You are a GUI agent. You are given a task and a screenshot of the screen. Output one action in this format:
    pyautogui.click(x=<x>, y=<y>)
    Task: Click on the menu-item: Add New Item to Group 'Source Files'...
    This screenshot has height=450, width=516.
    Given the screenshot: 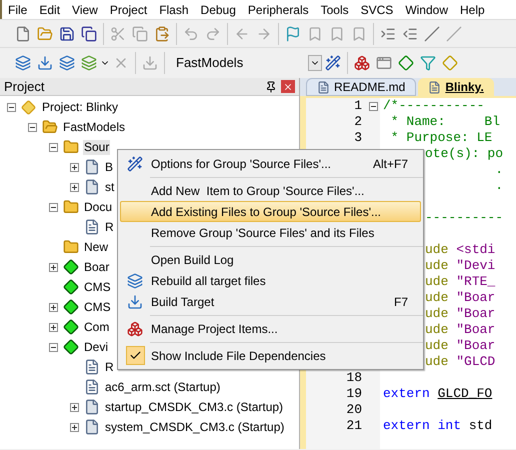 What is the action you would take?
    pyautogui.click(x=270, y=190)
    